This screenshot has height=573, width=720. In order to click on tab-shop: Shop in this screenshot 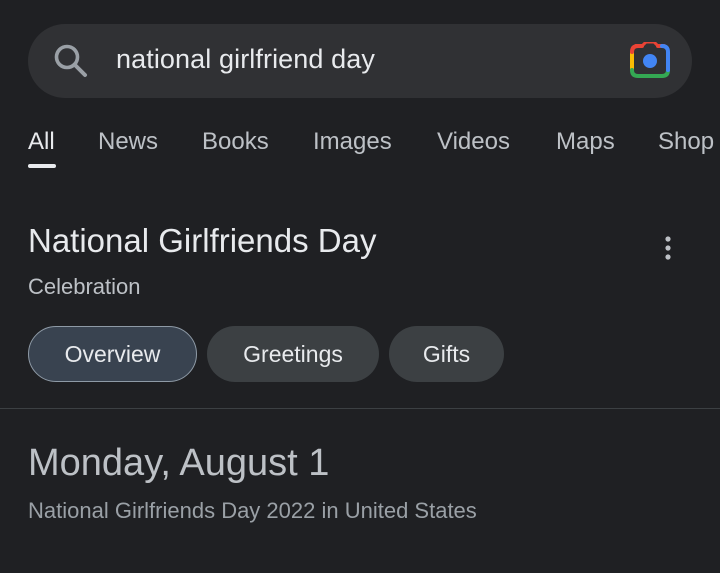, I will do `click(686, 142)`.